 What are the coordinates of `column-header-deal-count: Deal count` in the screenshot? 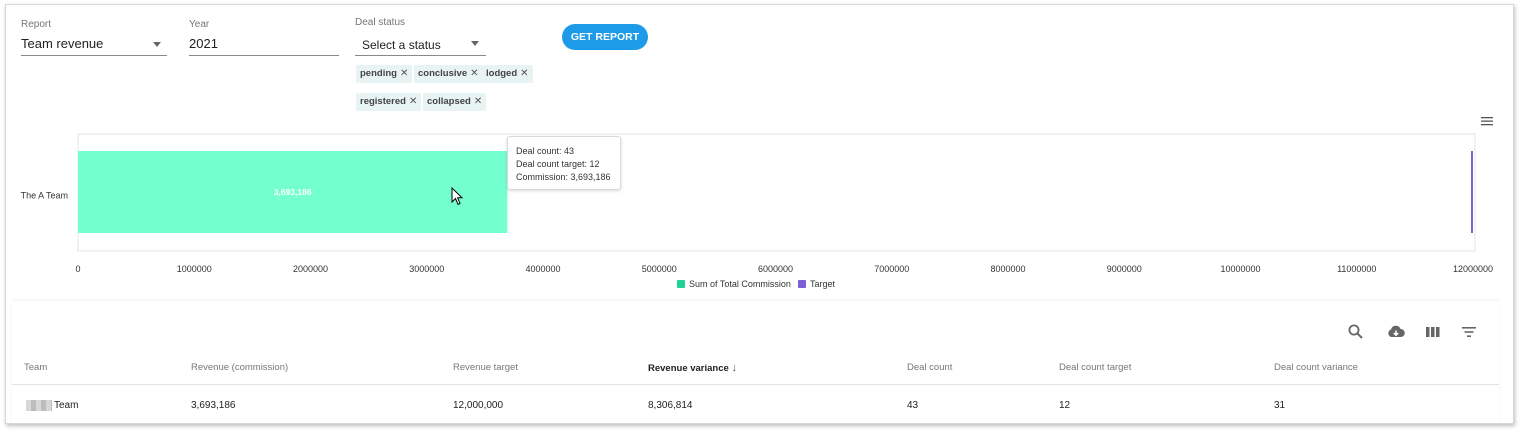 It's located at (929, 367).